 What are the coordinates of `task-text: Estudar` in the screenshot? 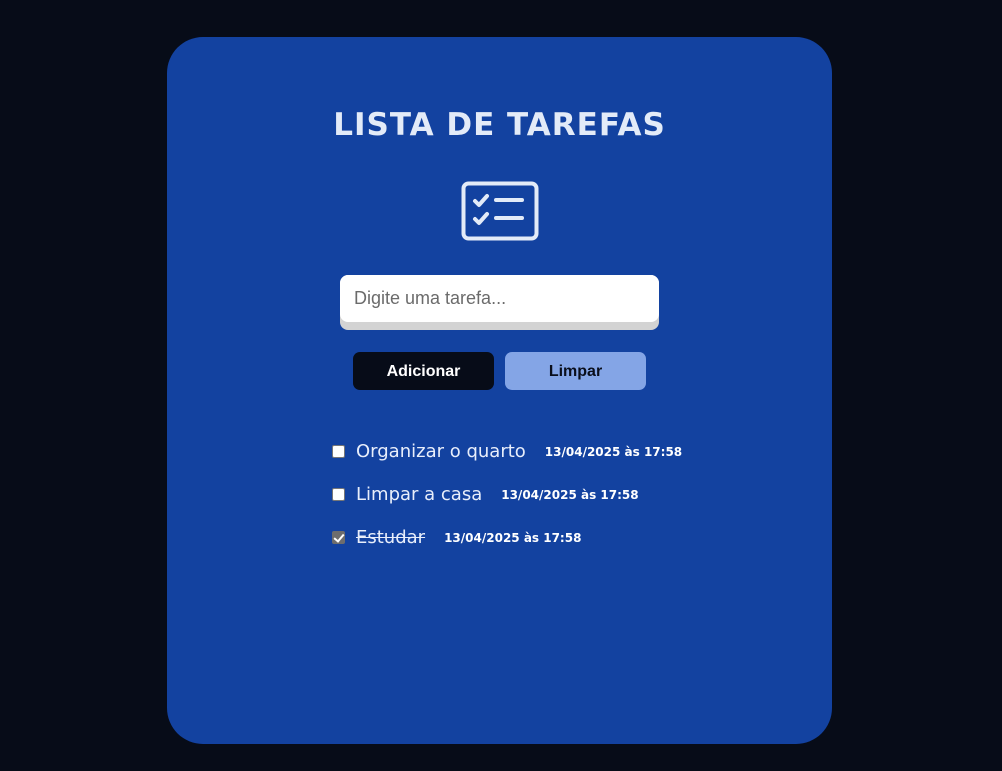 It's located at (391, 537).